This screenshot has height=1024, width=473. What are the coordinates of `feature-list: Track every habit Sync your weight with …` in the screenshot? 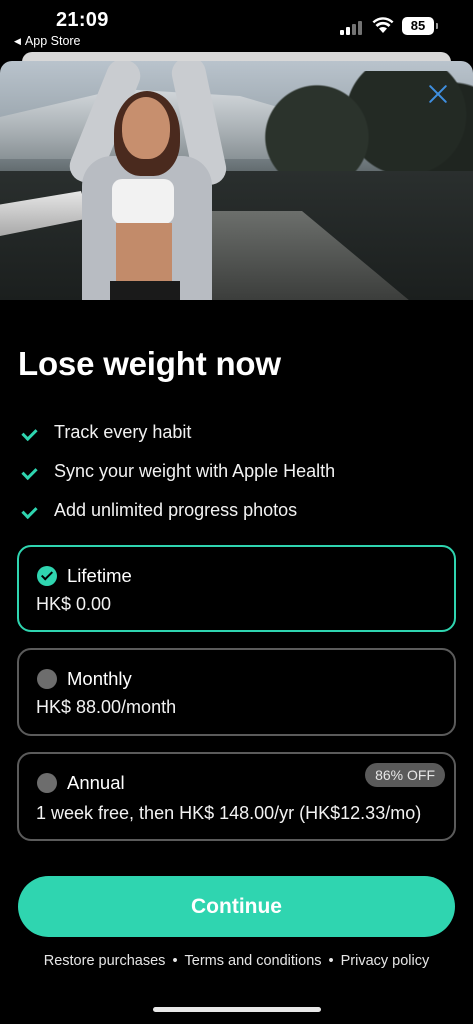 It's located at (178, 471).